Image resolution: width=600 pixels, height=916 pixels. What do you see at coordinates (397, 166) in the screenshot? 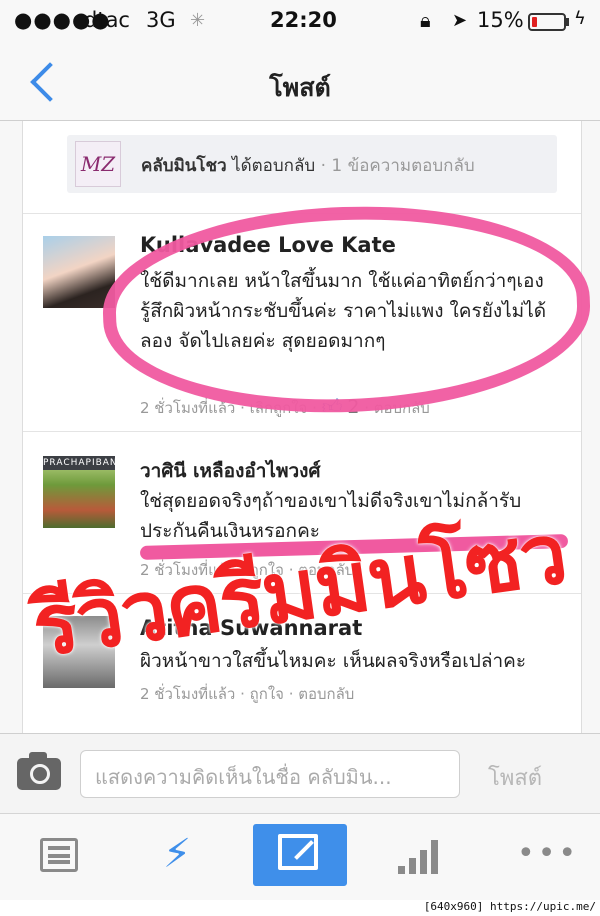
I see `reply-count: · 1 ข้อความตอบกลับ` at bounding box center [397, 166].